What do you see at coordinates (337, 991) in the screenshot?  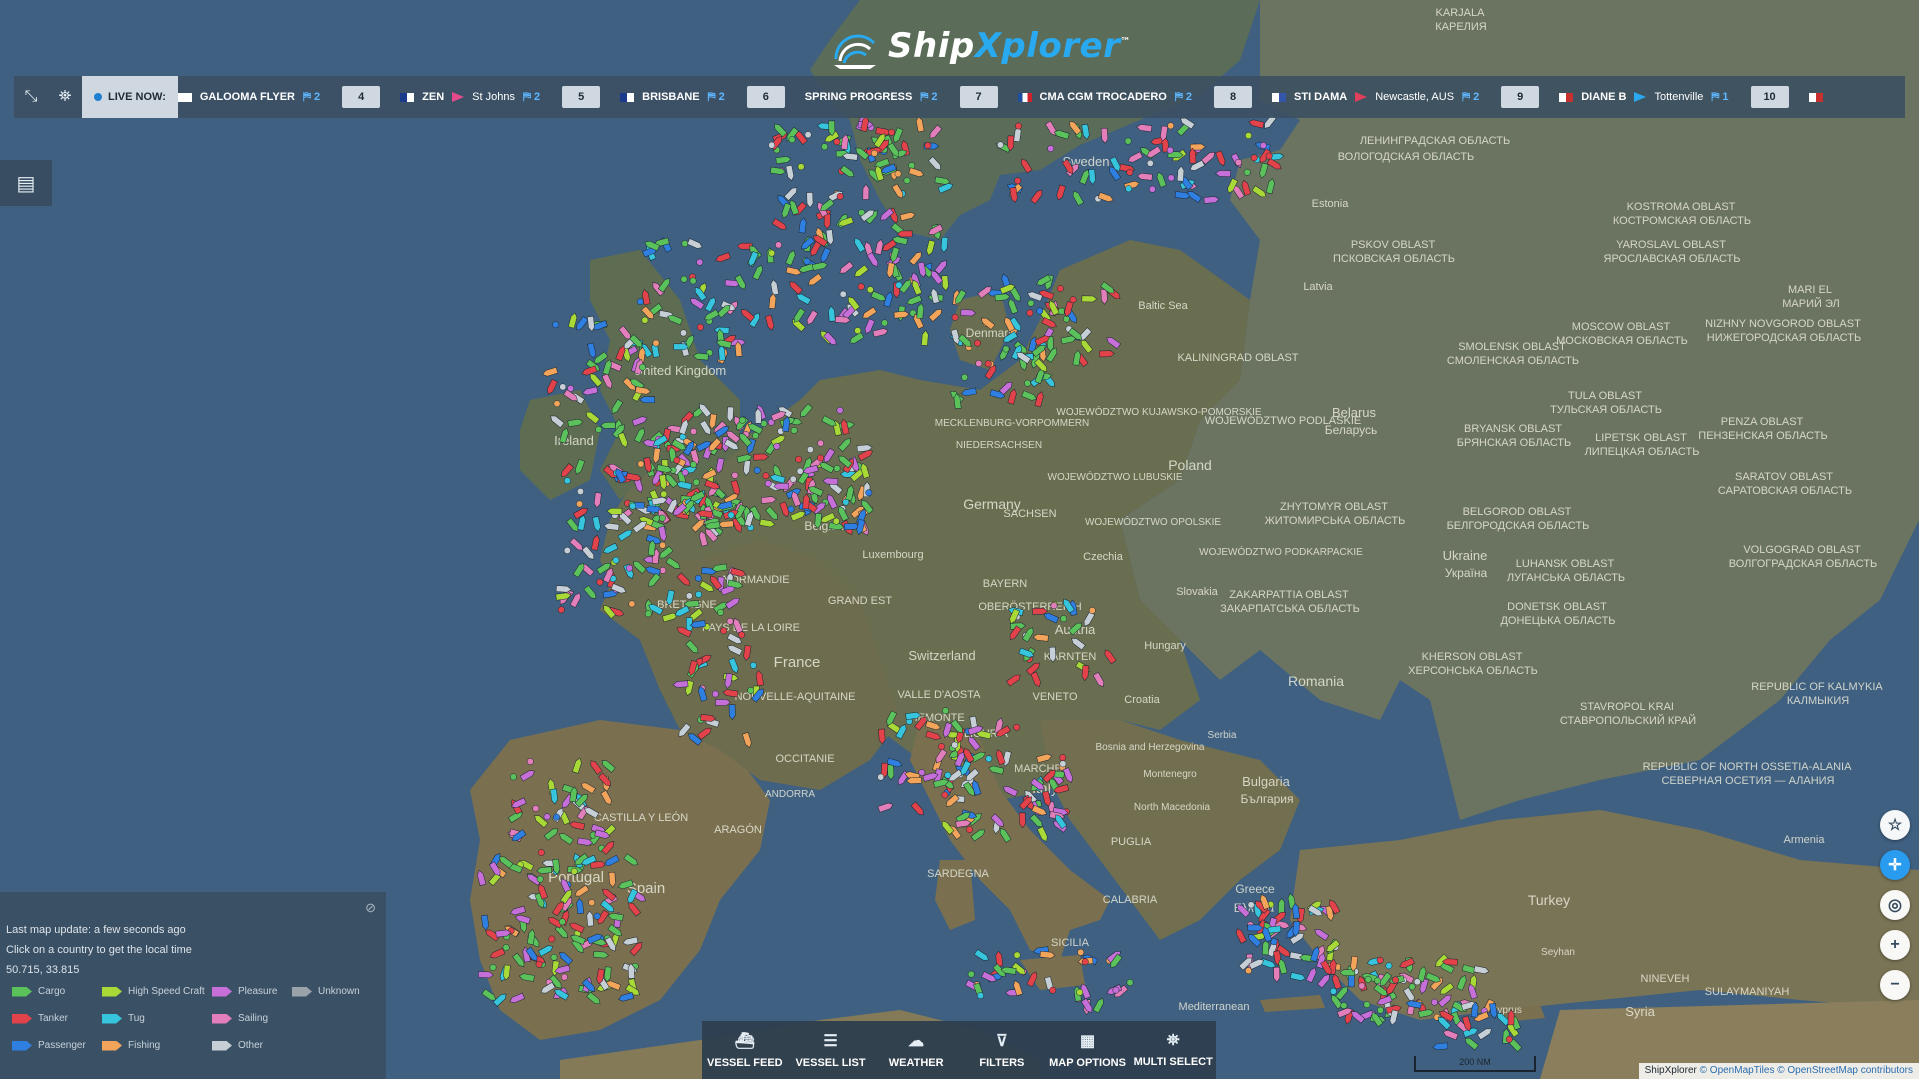 I see `legend-item: Unknown` at bounding box center [337, 991].